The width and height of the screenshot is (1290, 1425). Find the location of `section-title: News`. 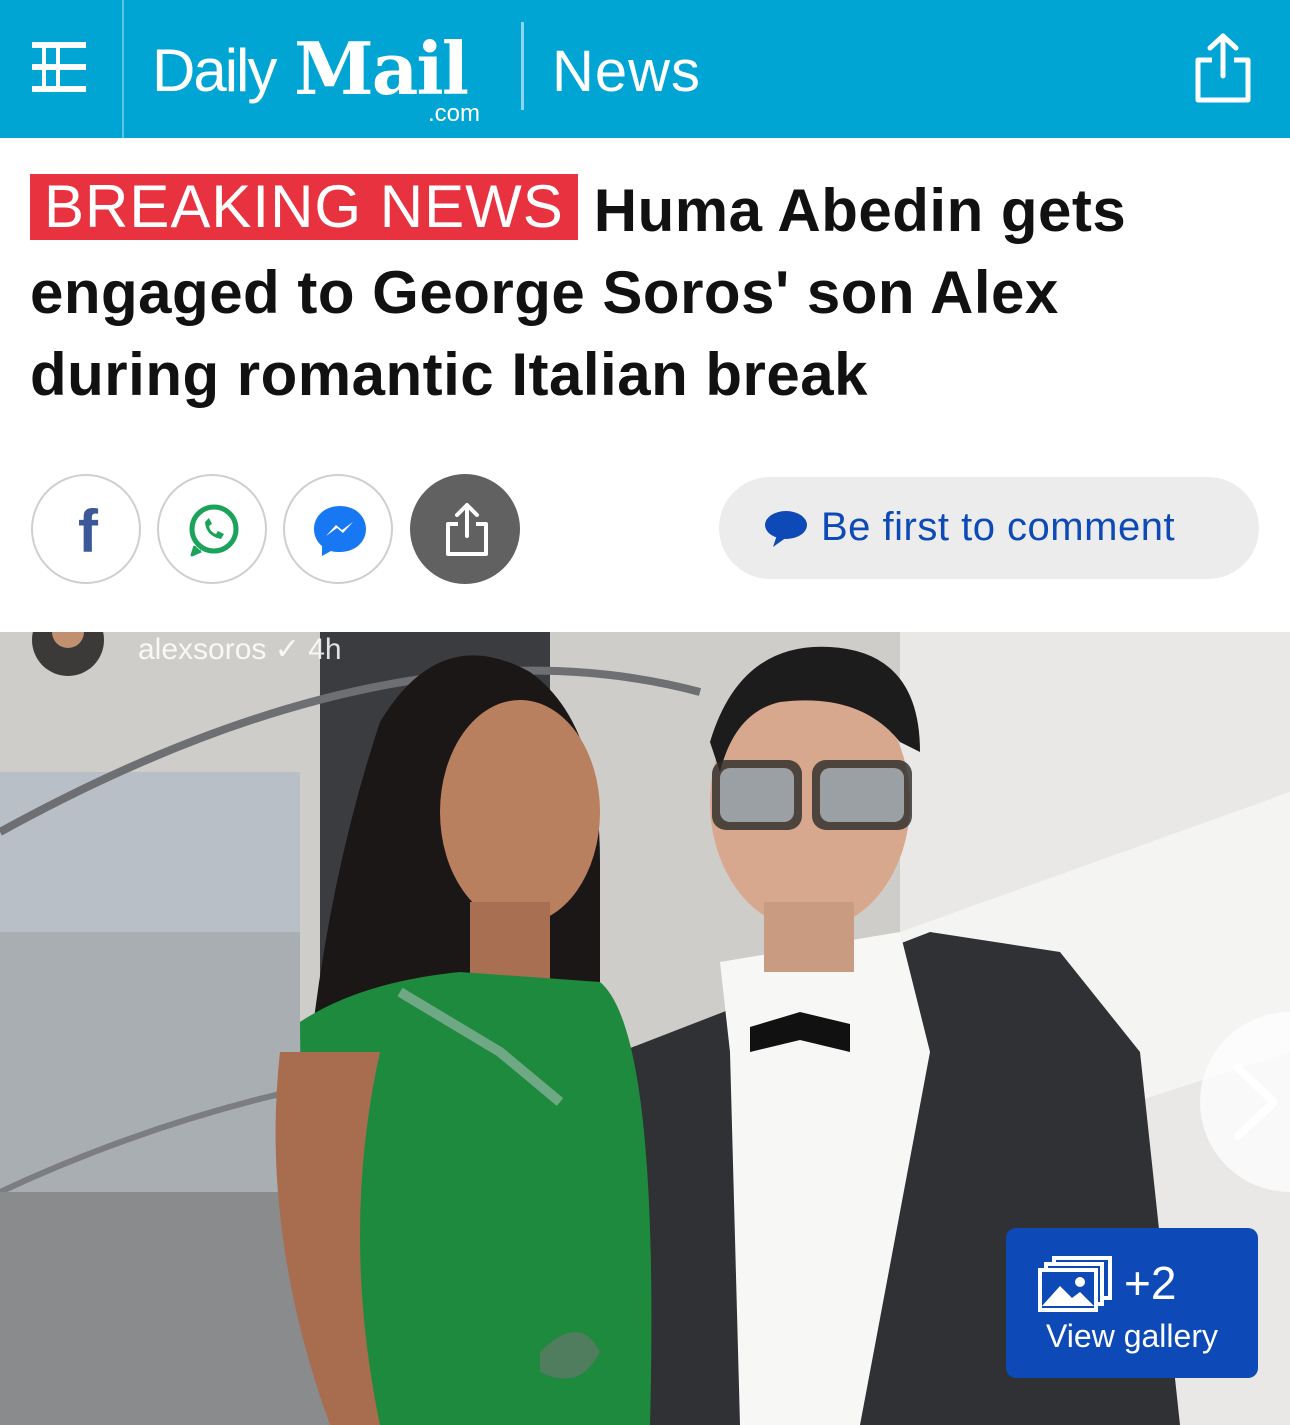

section-title: News is located at coordinates (626, 71).